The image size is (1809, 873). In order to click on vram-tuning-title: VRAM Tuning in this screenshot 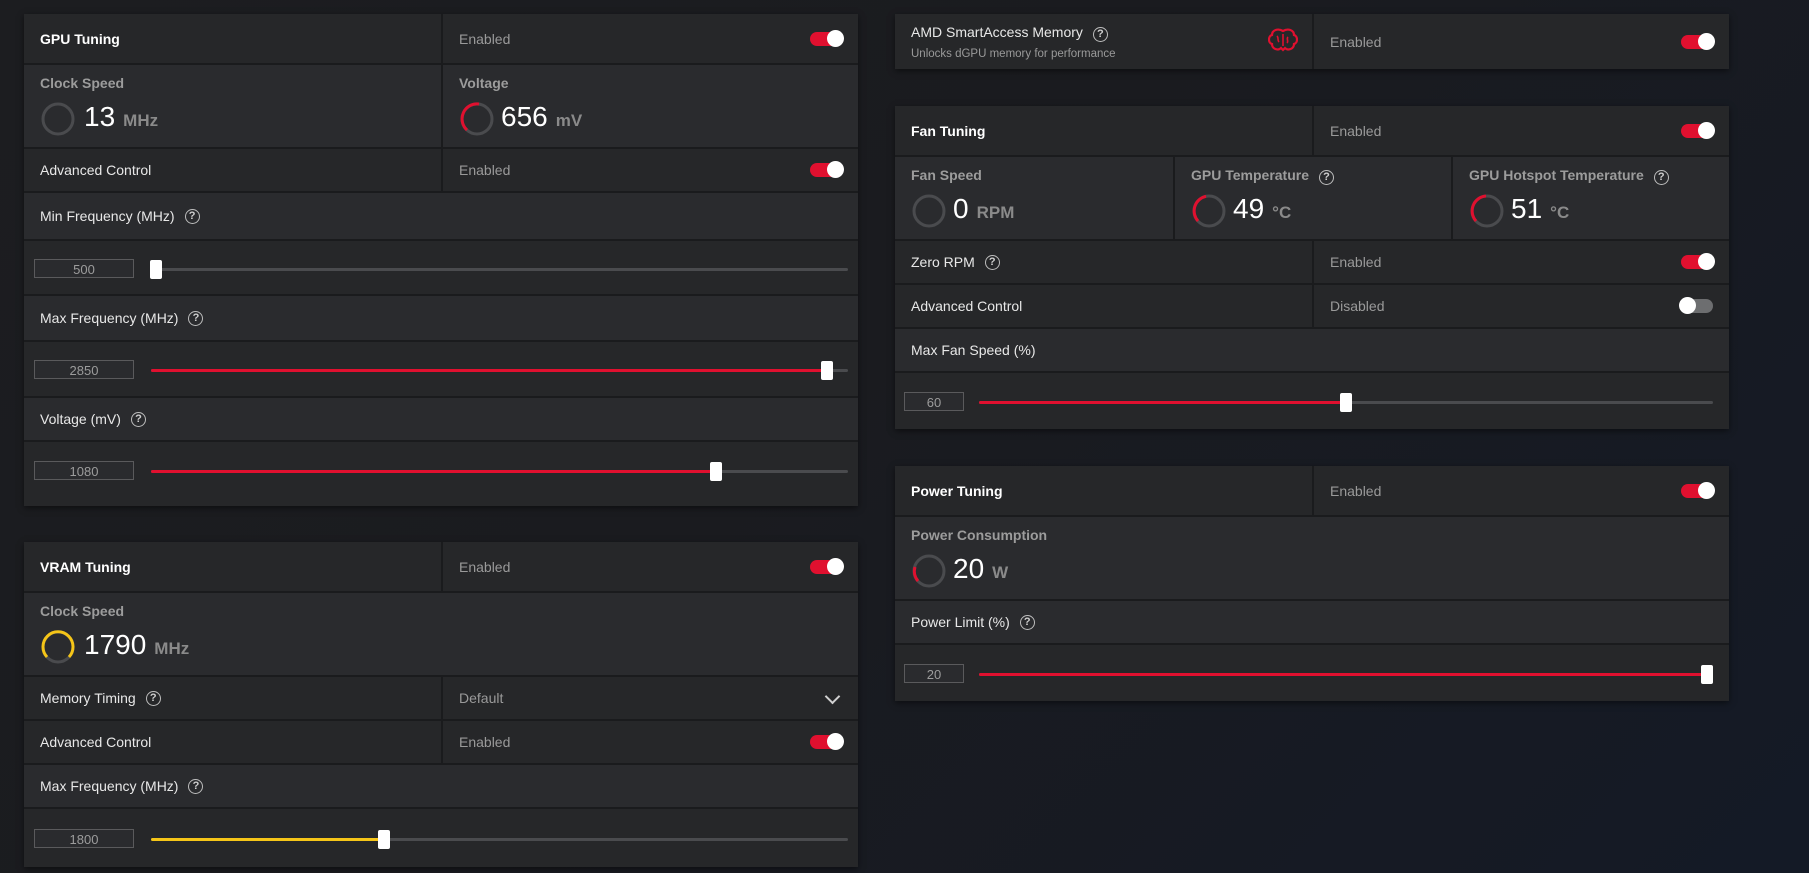, I will do `click(85, 566)`.